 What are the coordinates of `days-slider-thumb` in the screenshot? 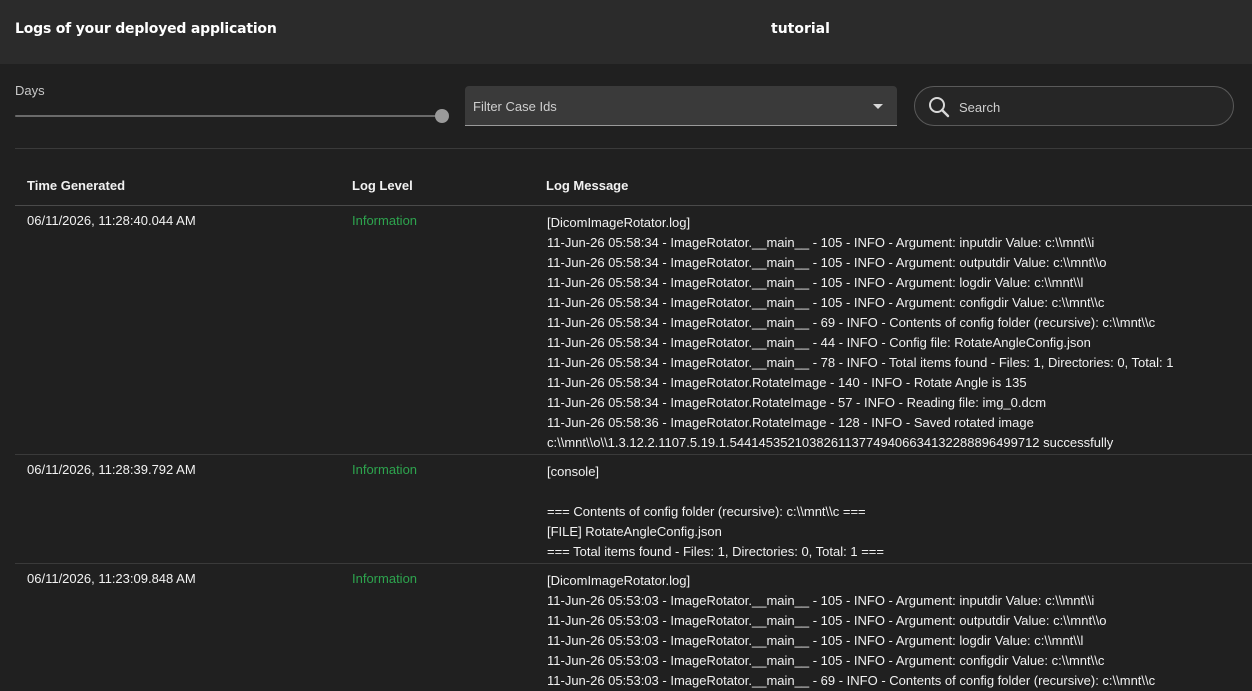 It's located at (442, 116).